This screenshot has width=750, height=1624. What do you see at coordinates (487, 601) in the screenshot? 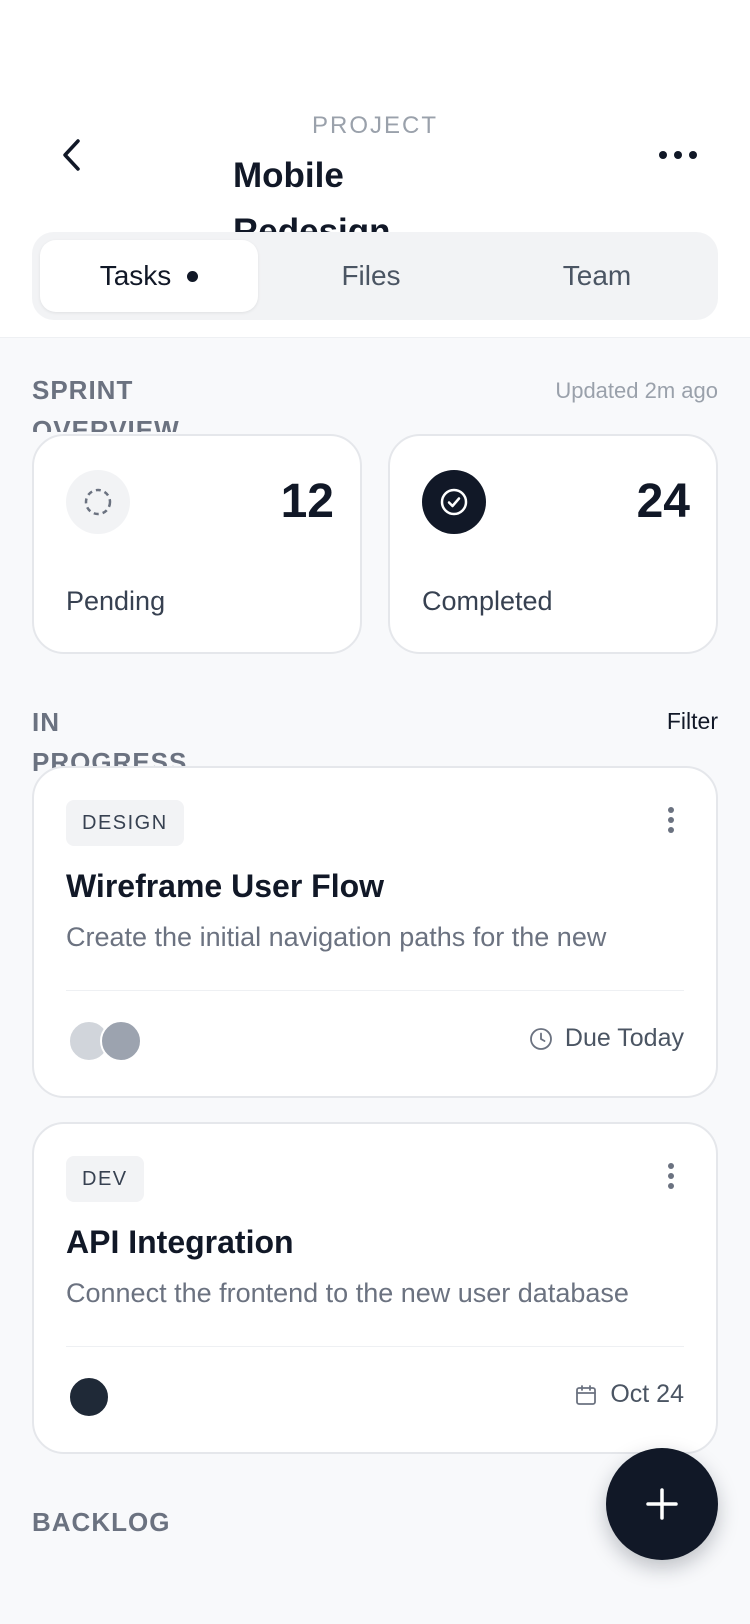
I see `completed-label: Completed` at bounding box center [487, 601].